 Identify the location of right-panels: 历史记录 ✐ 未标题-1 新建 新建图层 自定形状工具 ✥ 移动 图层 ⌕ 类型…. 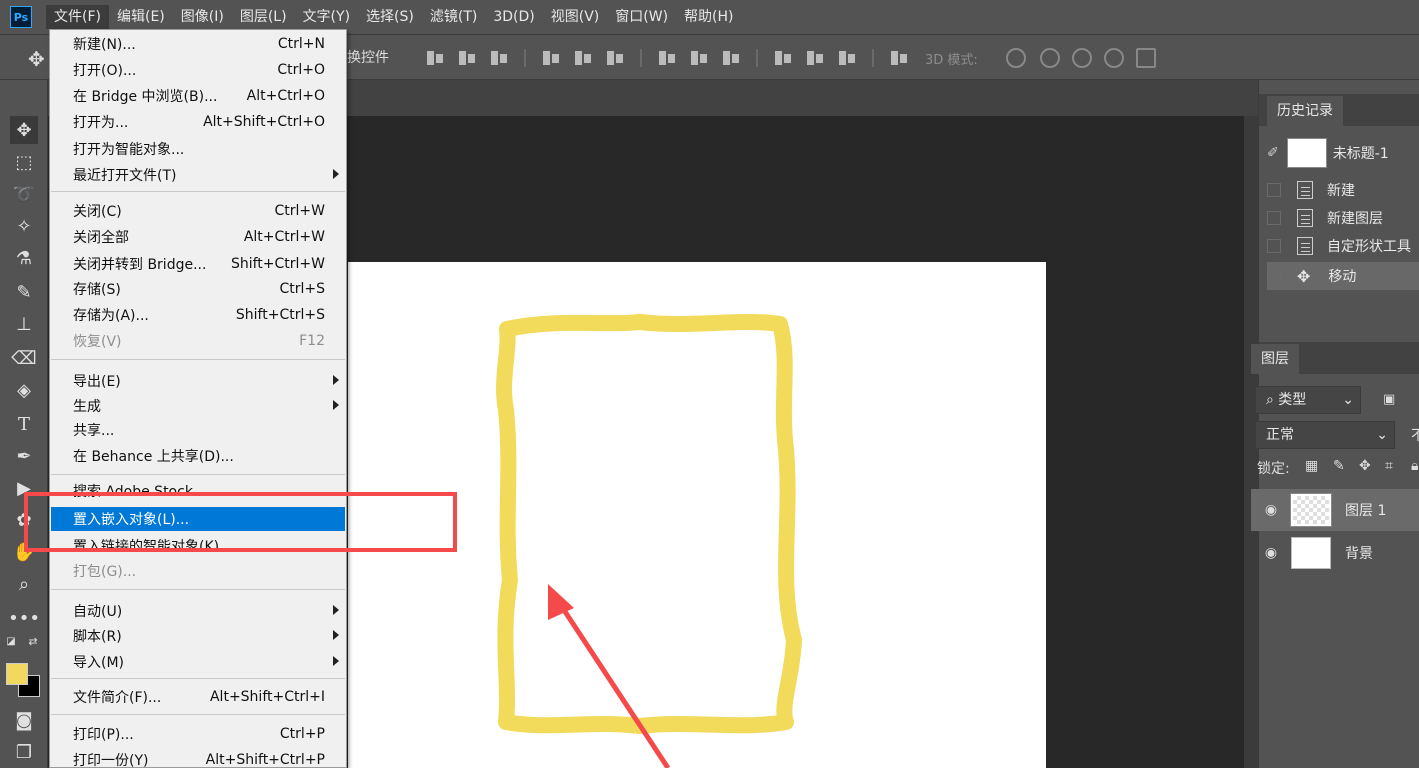
(1335, 424).